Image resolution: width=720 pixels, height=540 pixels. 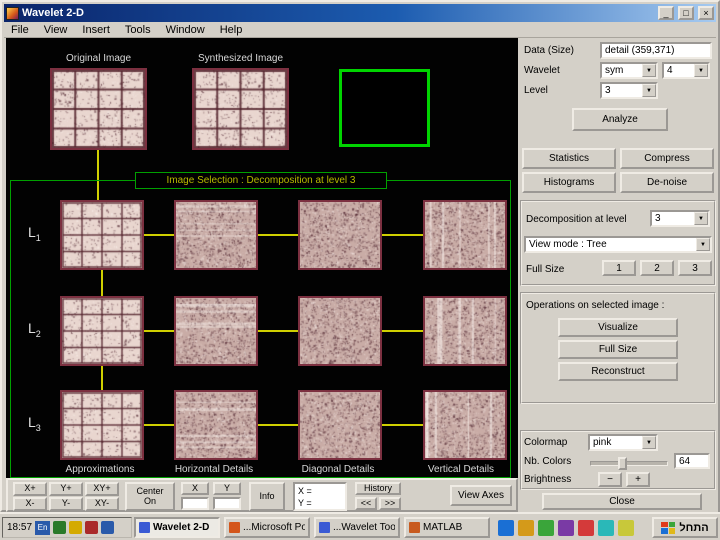 I want to click on brightness-increase-button: +, so click(x=638, y=479).